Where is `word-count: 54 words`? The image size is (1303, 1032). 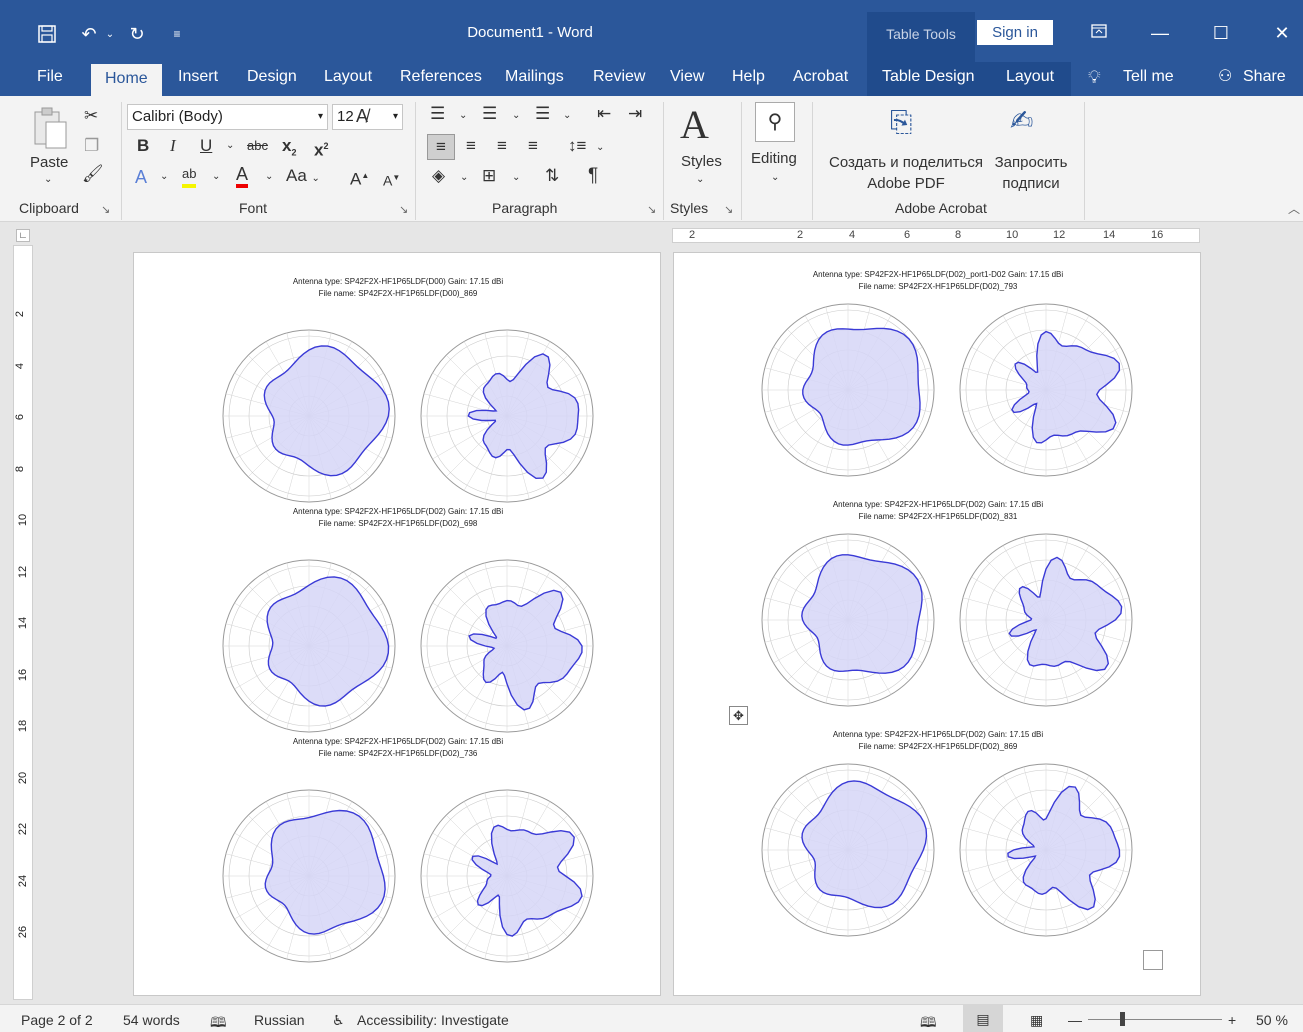
word-count: 54 words is located at coordinates (151, 1020).